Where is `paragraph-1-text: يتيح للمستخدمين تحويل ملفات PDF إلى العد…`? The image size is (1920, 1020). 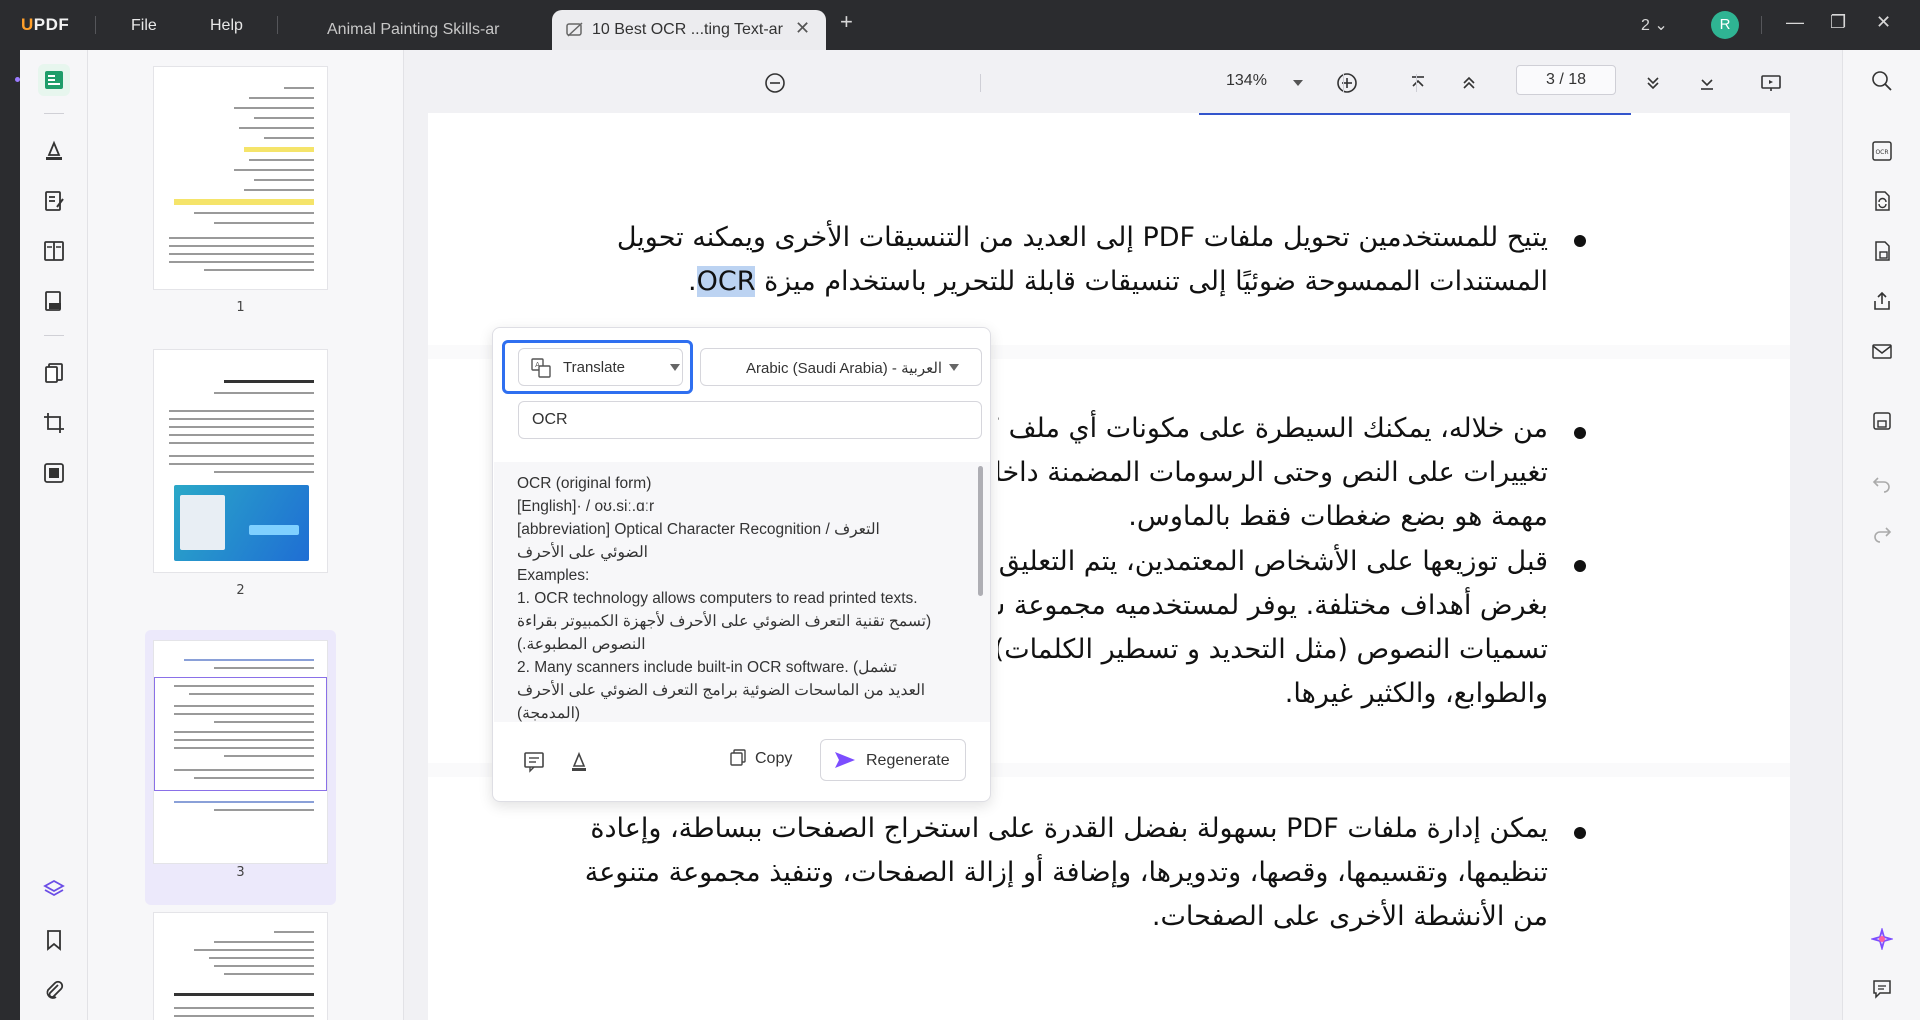
paragraph-1-text: يتيح للمستخدمين تحويل ملفات PDF إلى العد… is located at coordinates (1082, 259).